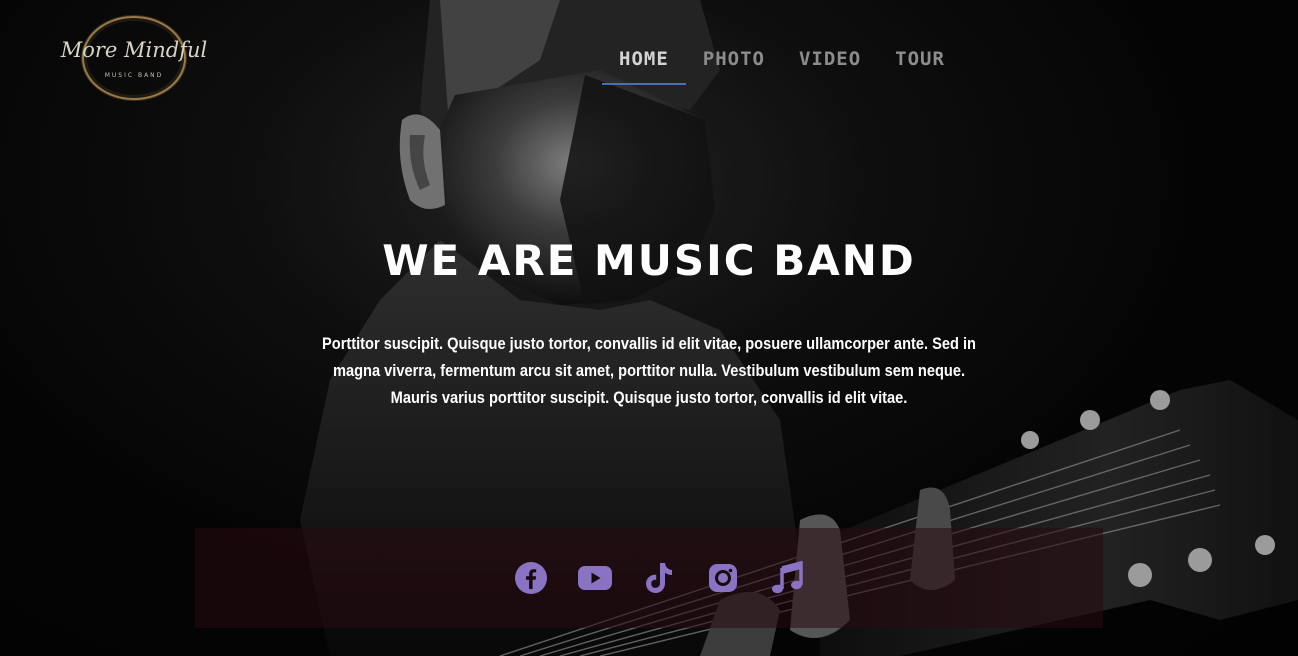 This screenshot has height=656, width=1298. I want to click on nav-item-home: HOME, so click(644, 62).